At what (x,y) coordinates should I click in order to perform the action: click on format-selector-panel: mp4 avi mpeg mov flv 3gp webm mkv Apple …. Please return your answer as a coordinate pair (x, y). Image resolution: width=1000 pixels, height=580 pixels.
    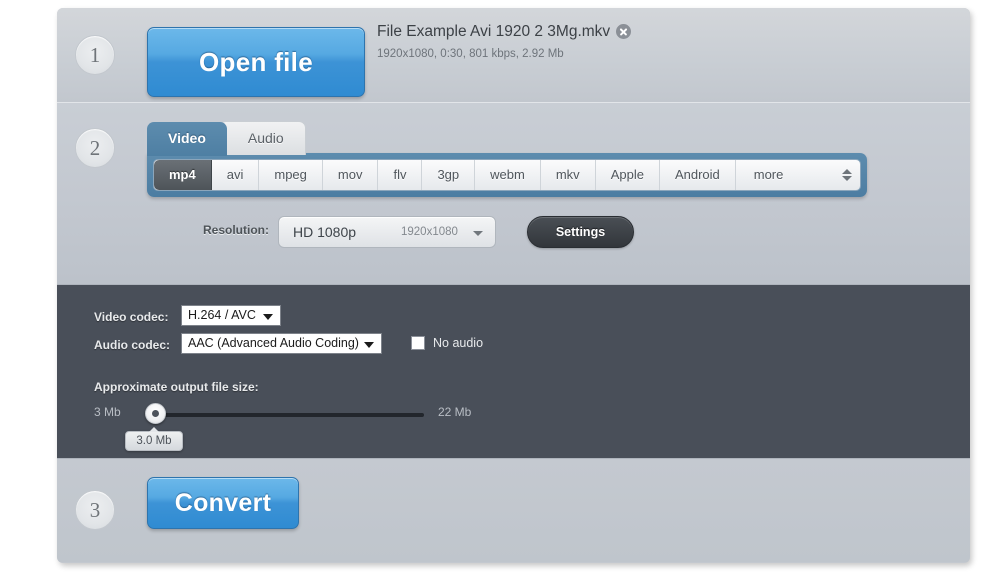
    Looking at the image, I should click on (507, 175).